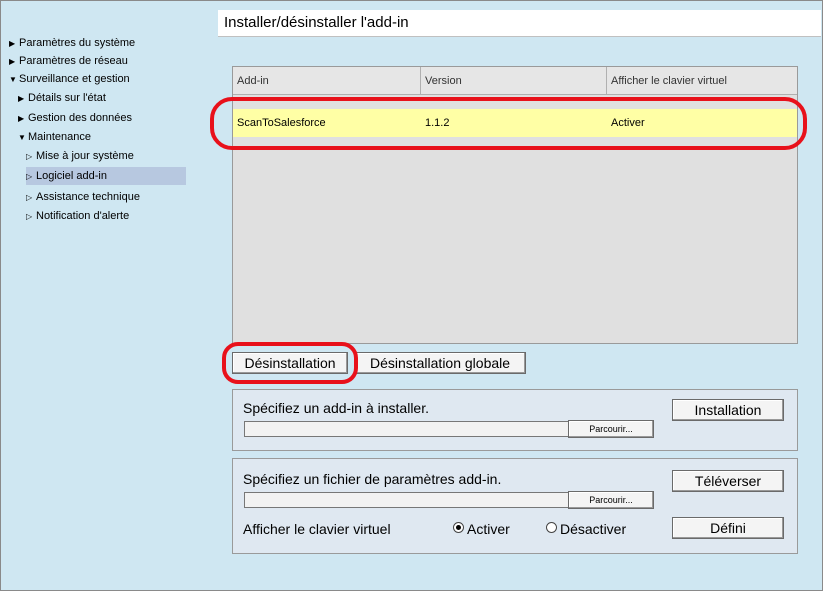 Image resolution: width=823 pixels, height=591 pixels. What do you see at coordinates (67, 98) in the screenshot?
I see `sidebar-item-label: Détails sur l'état` at bounding box center [67, 98].